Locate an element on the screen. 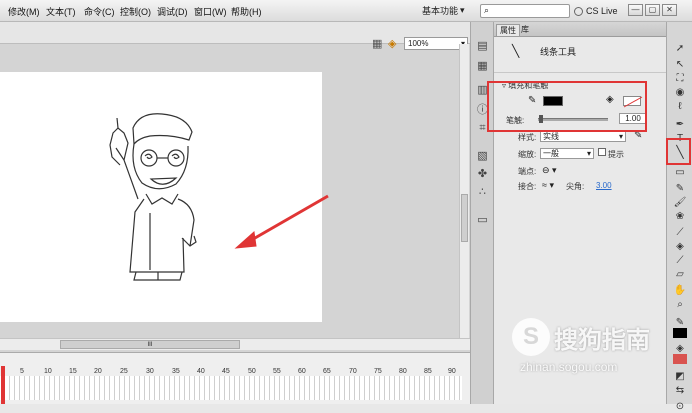  scroll-thumb is located at coordinates (464, 218).